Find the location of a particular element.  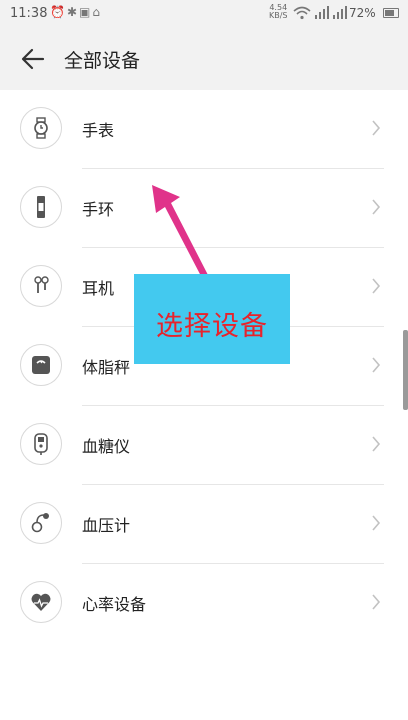

page-title: 全部设备 is located at coordinates (102, 61).